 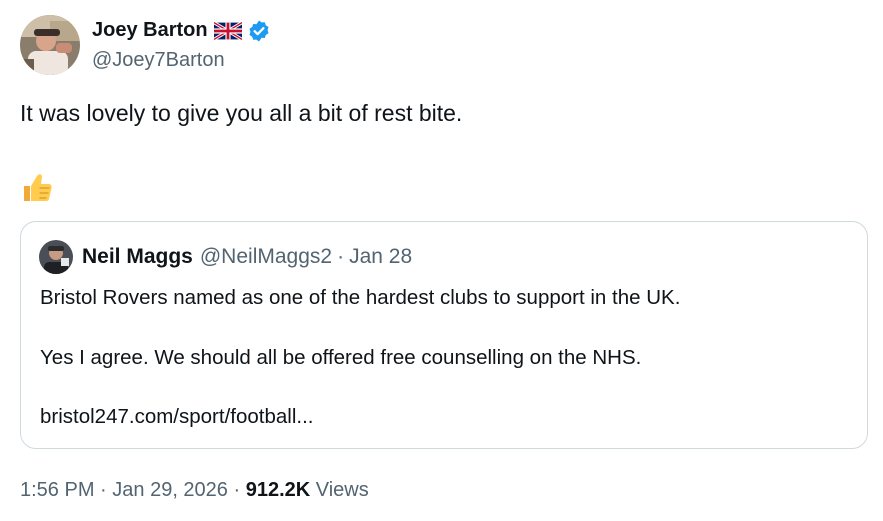 I want to click on avatar-photo-icon, so click(x=50, y=45).